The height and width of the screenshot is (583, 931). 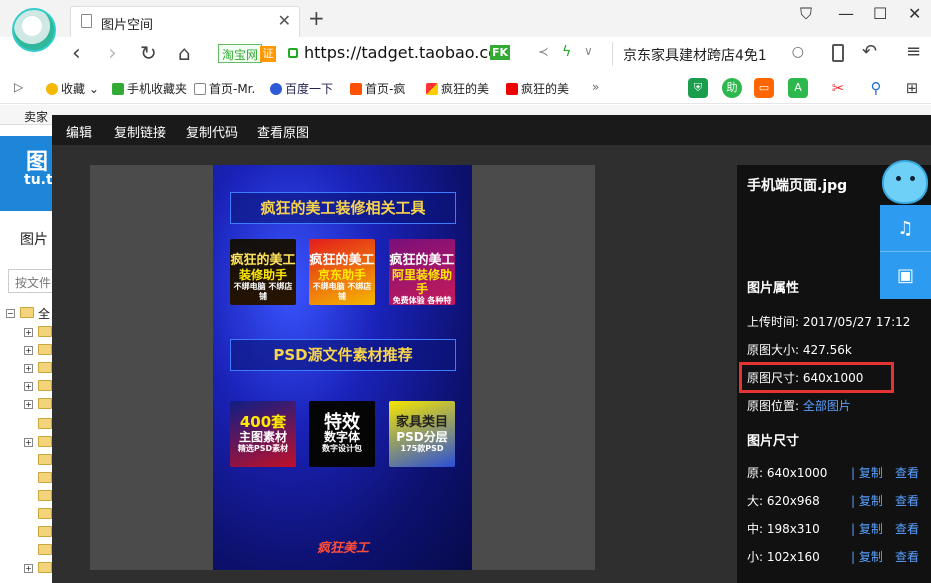 I want to click on tool-thumb: 疯狂的美工 装修助手 不绑电脑 不绑店铺, so click(x=263, y=272).